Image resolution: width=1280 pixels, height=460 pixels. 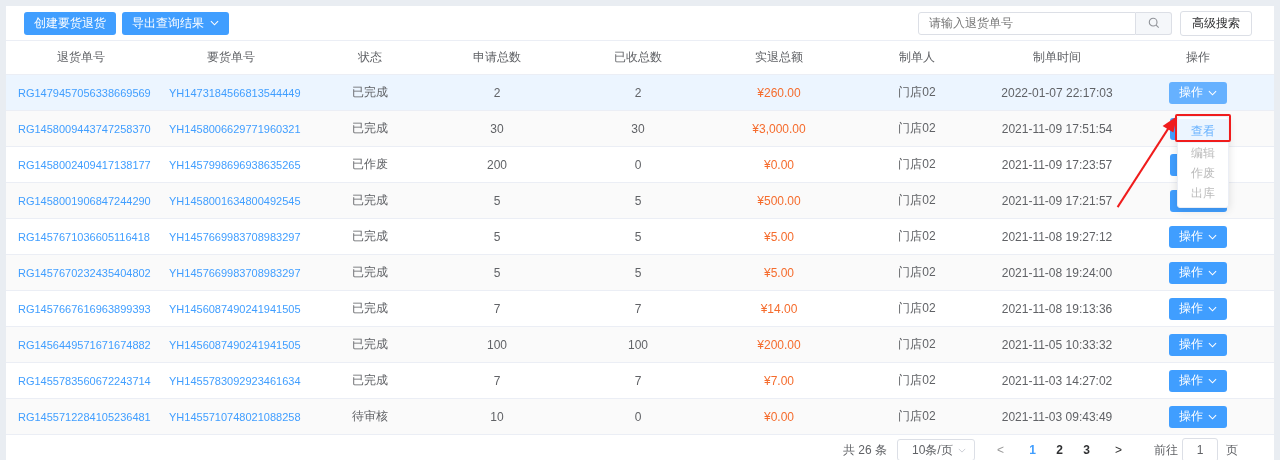 What do you see at coordinates (84, 164) in the screenshot?
I see `return-number-link: RG1458002409417138177` at bounding box center [84, 164].